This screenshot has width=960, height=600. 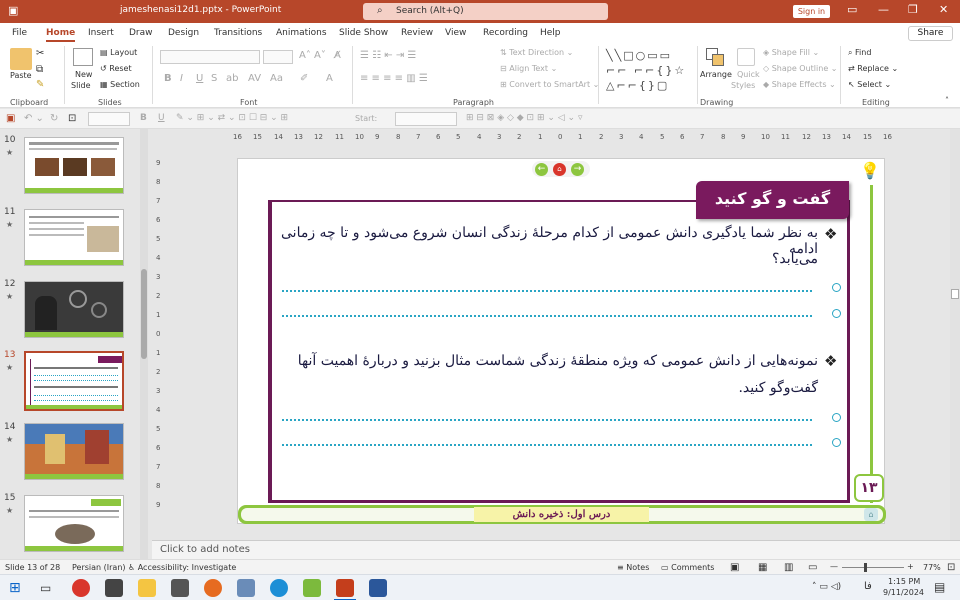 What do you see at coordinates (19, 33) in the screenshot?
I see `tab-file: File` at bounding box center [19, 33].